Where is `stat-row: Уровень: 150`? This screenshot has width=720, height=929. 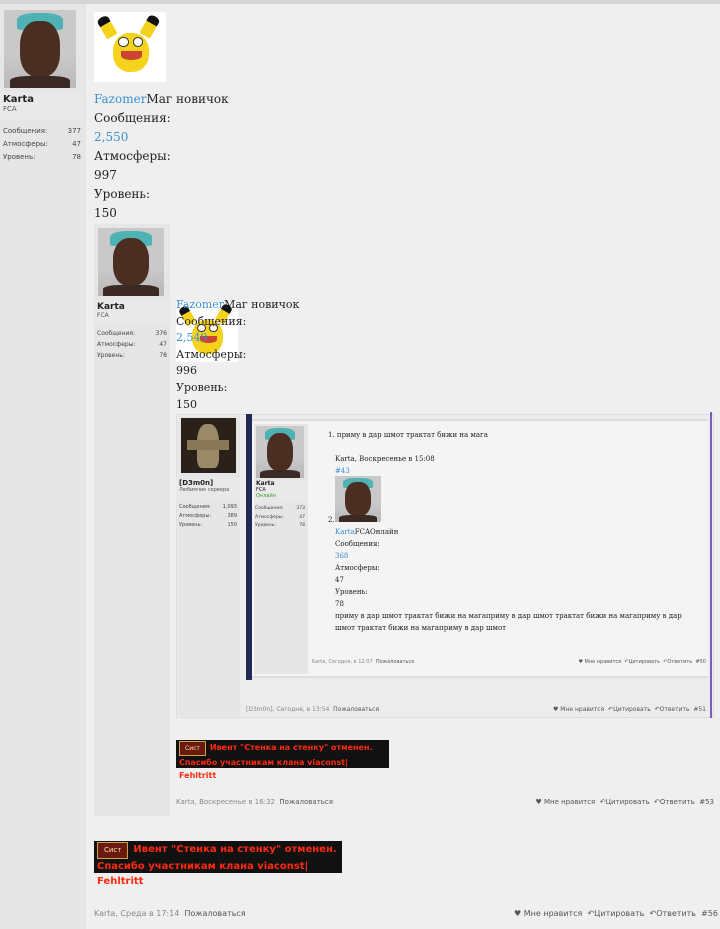
stat-row: Уровень: 150 is located at coordinates (208, 525).